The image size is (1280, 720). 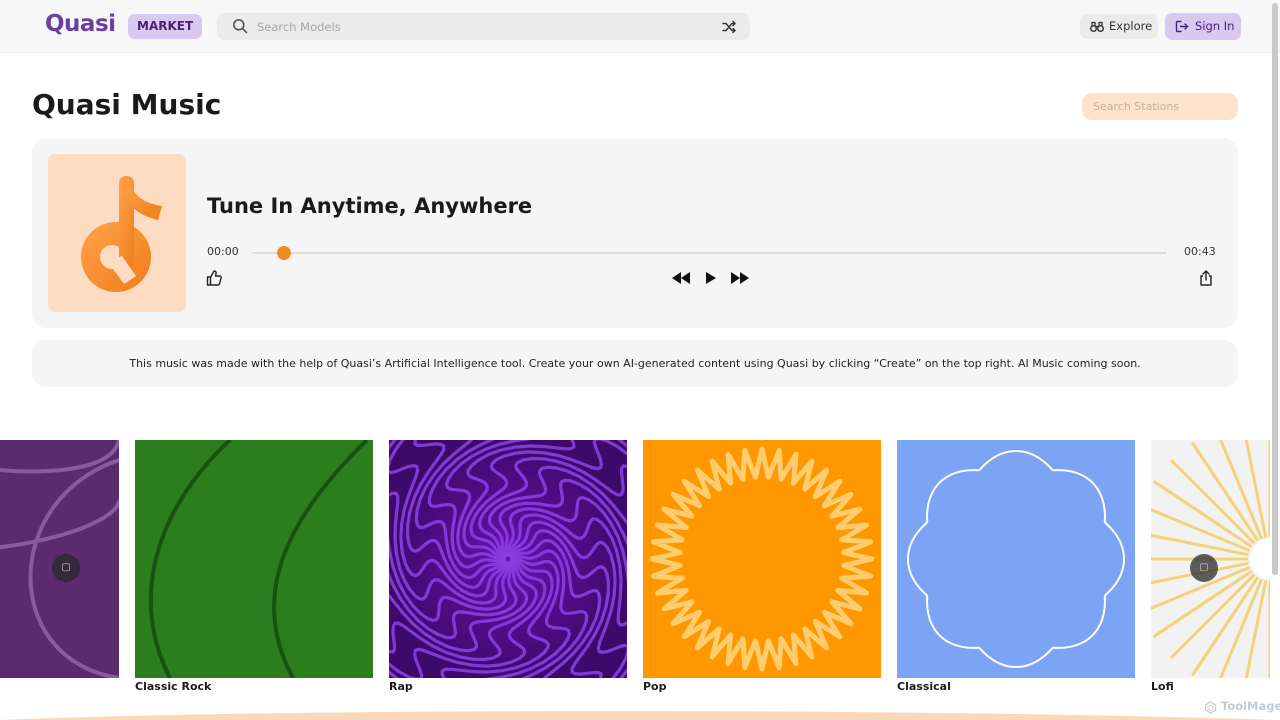 What do you see at coordinates (165, 26) in the screenshot?
I see `market-badge: MARKET` at bounding box center [165, 26].